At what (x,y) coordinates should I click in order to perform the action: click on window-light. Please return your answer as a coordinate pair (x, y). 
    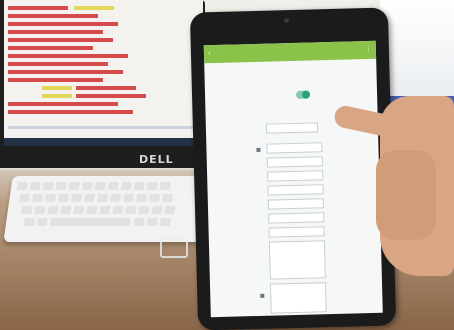
    Looking at the image, I should click on (417, 55).